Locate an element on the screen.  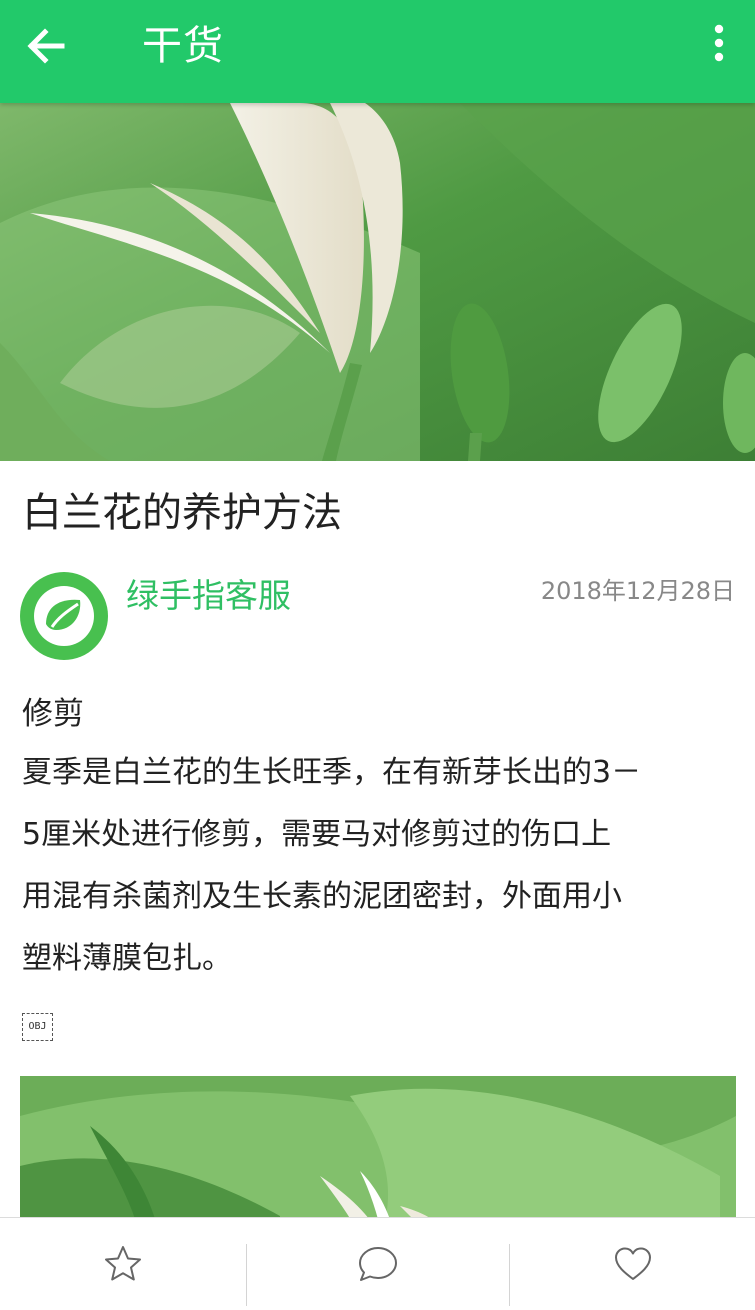
comment-button is located at coordinates (378, 1264).